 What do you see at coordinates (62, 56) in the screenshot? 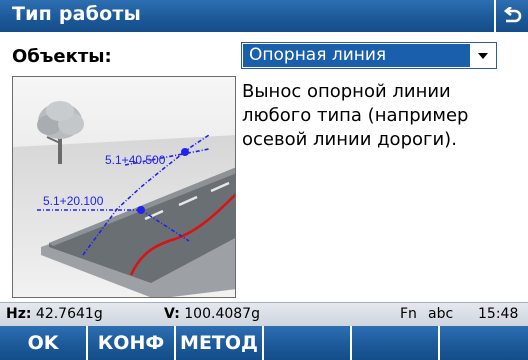
I see `objects-label: Объекты:` at bounding box center [62, 56].